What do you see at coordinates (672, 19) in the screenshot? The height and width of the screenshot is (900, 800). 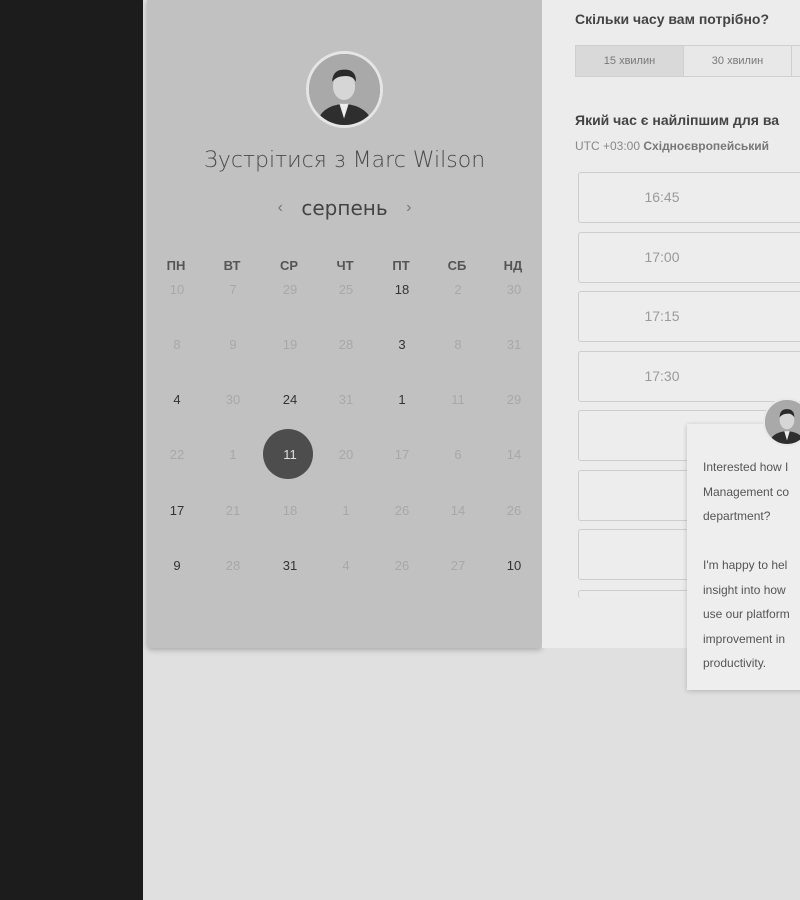 I see `duration-question: Скільки часу вам потрібно?` at bounding box center [672, 19].